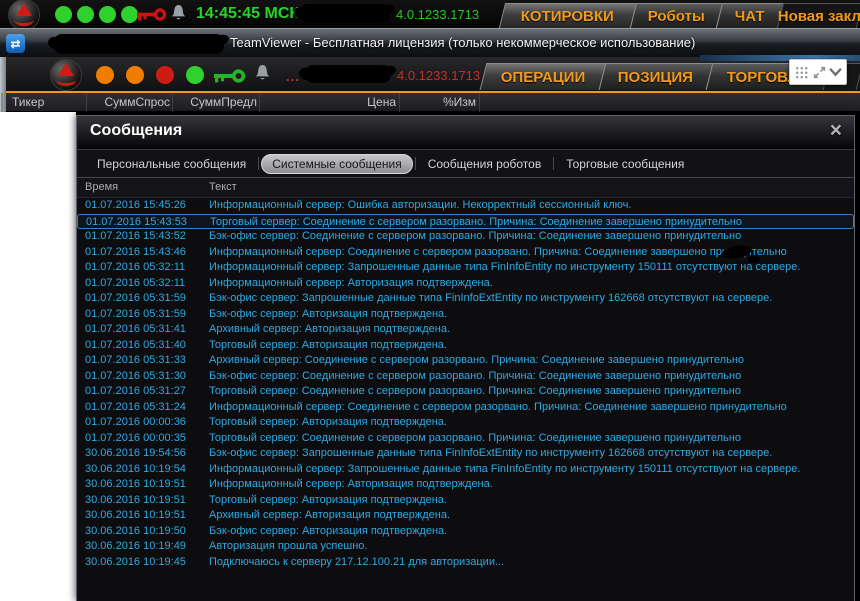  Describe the element at coordinates (543, 76) in the screenshot. I see `tab-operacii: ОПЕРАЦИИ` at that location.